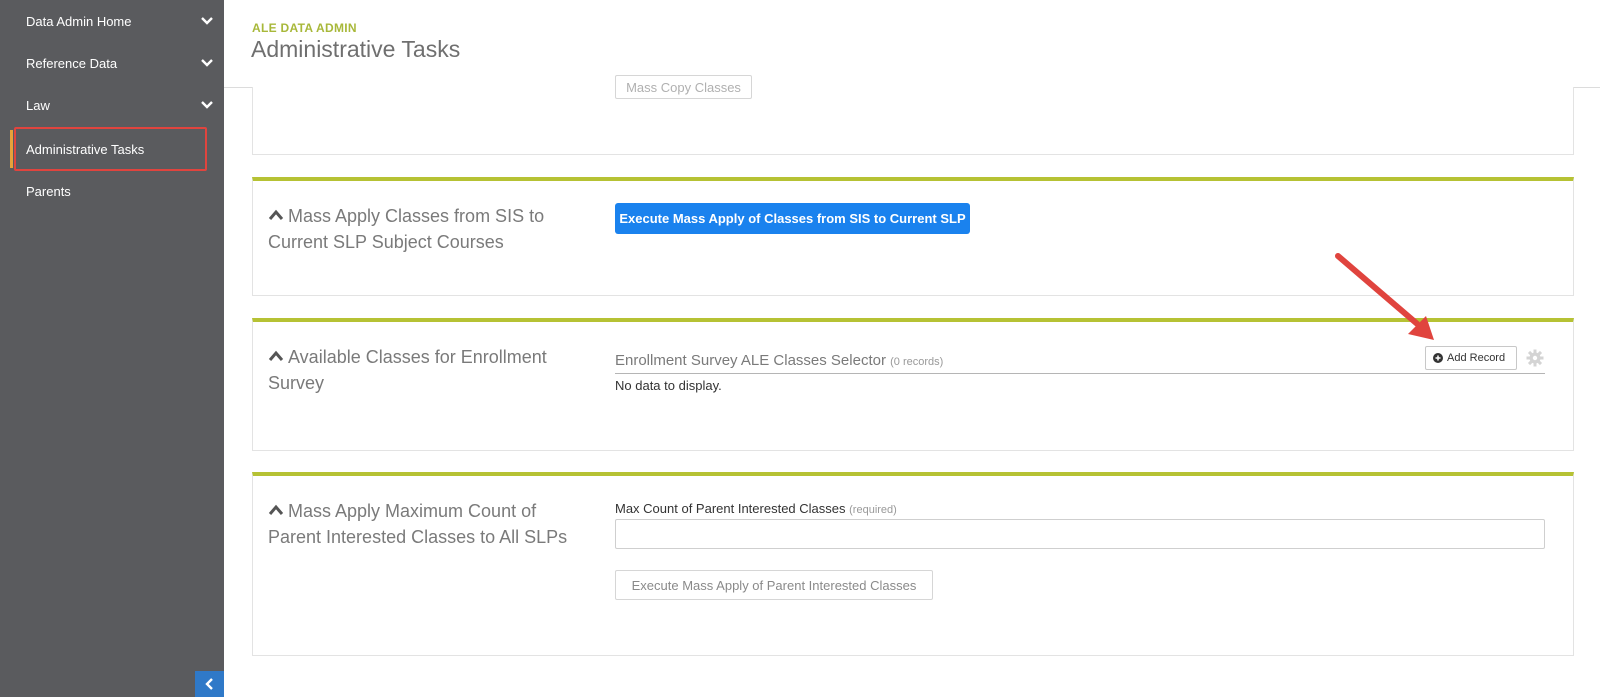  What do you see at coordinates (48, 191) in the screenshot?
I see `sidebar-item-label: Parents` at bounding box center [48, 191].